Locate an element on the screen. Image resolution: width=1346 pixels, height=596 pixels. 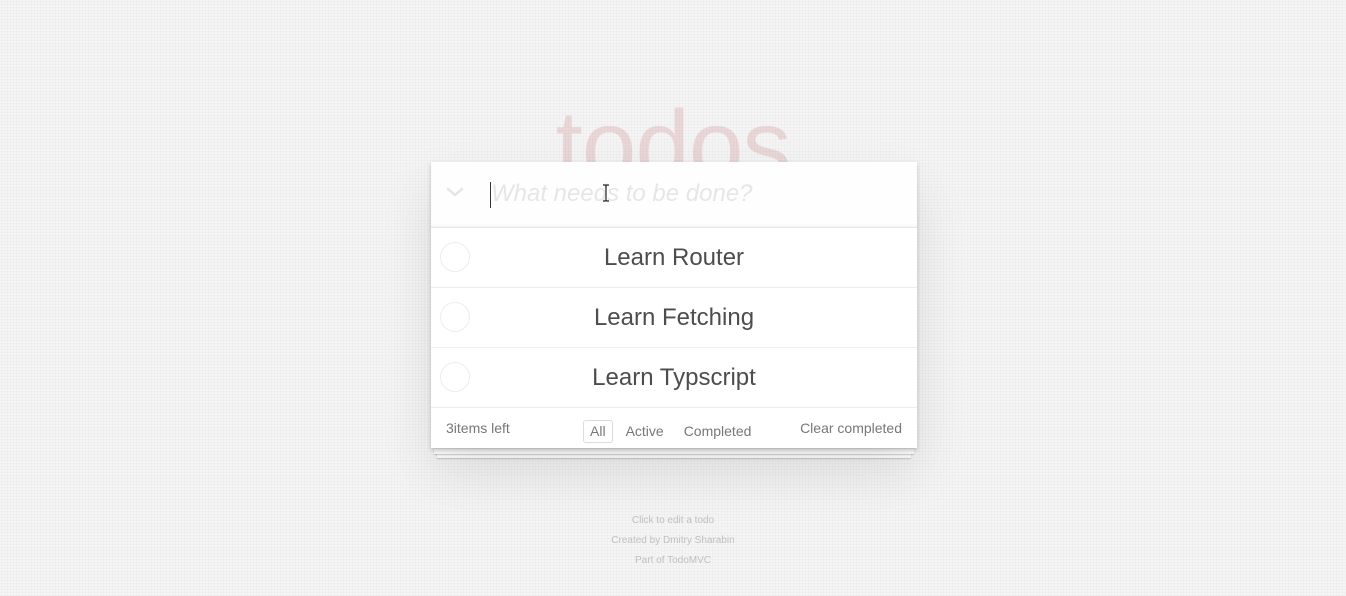
chevron-down-icon-svg is located at coordinates (455, 192).